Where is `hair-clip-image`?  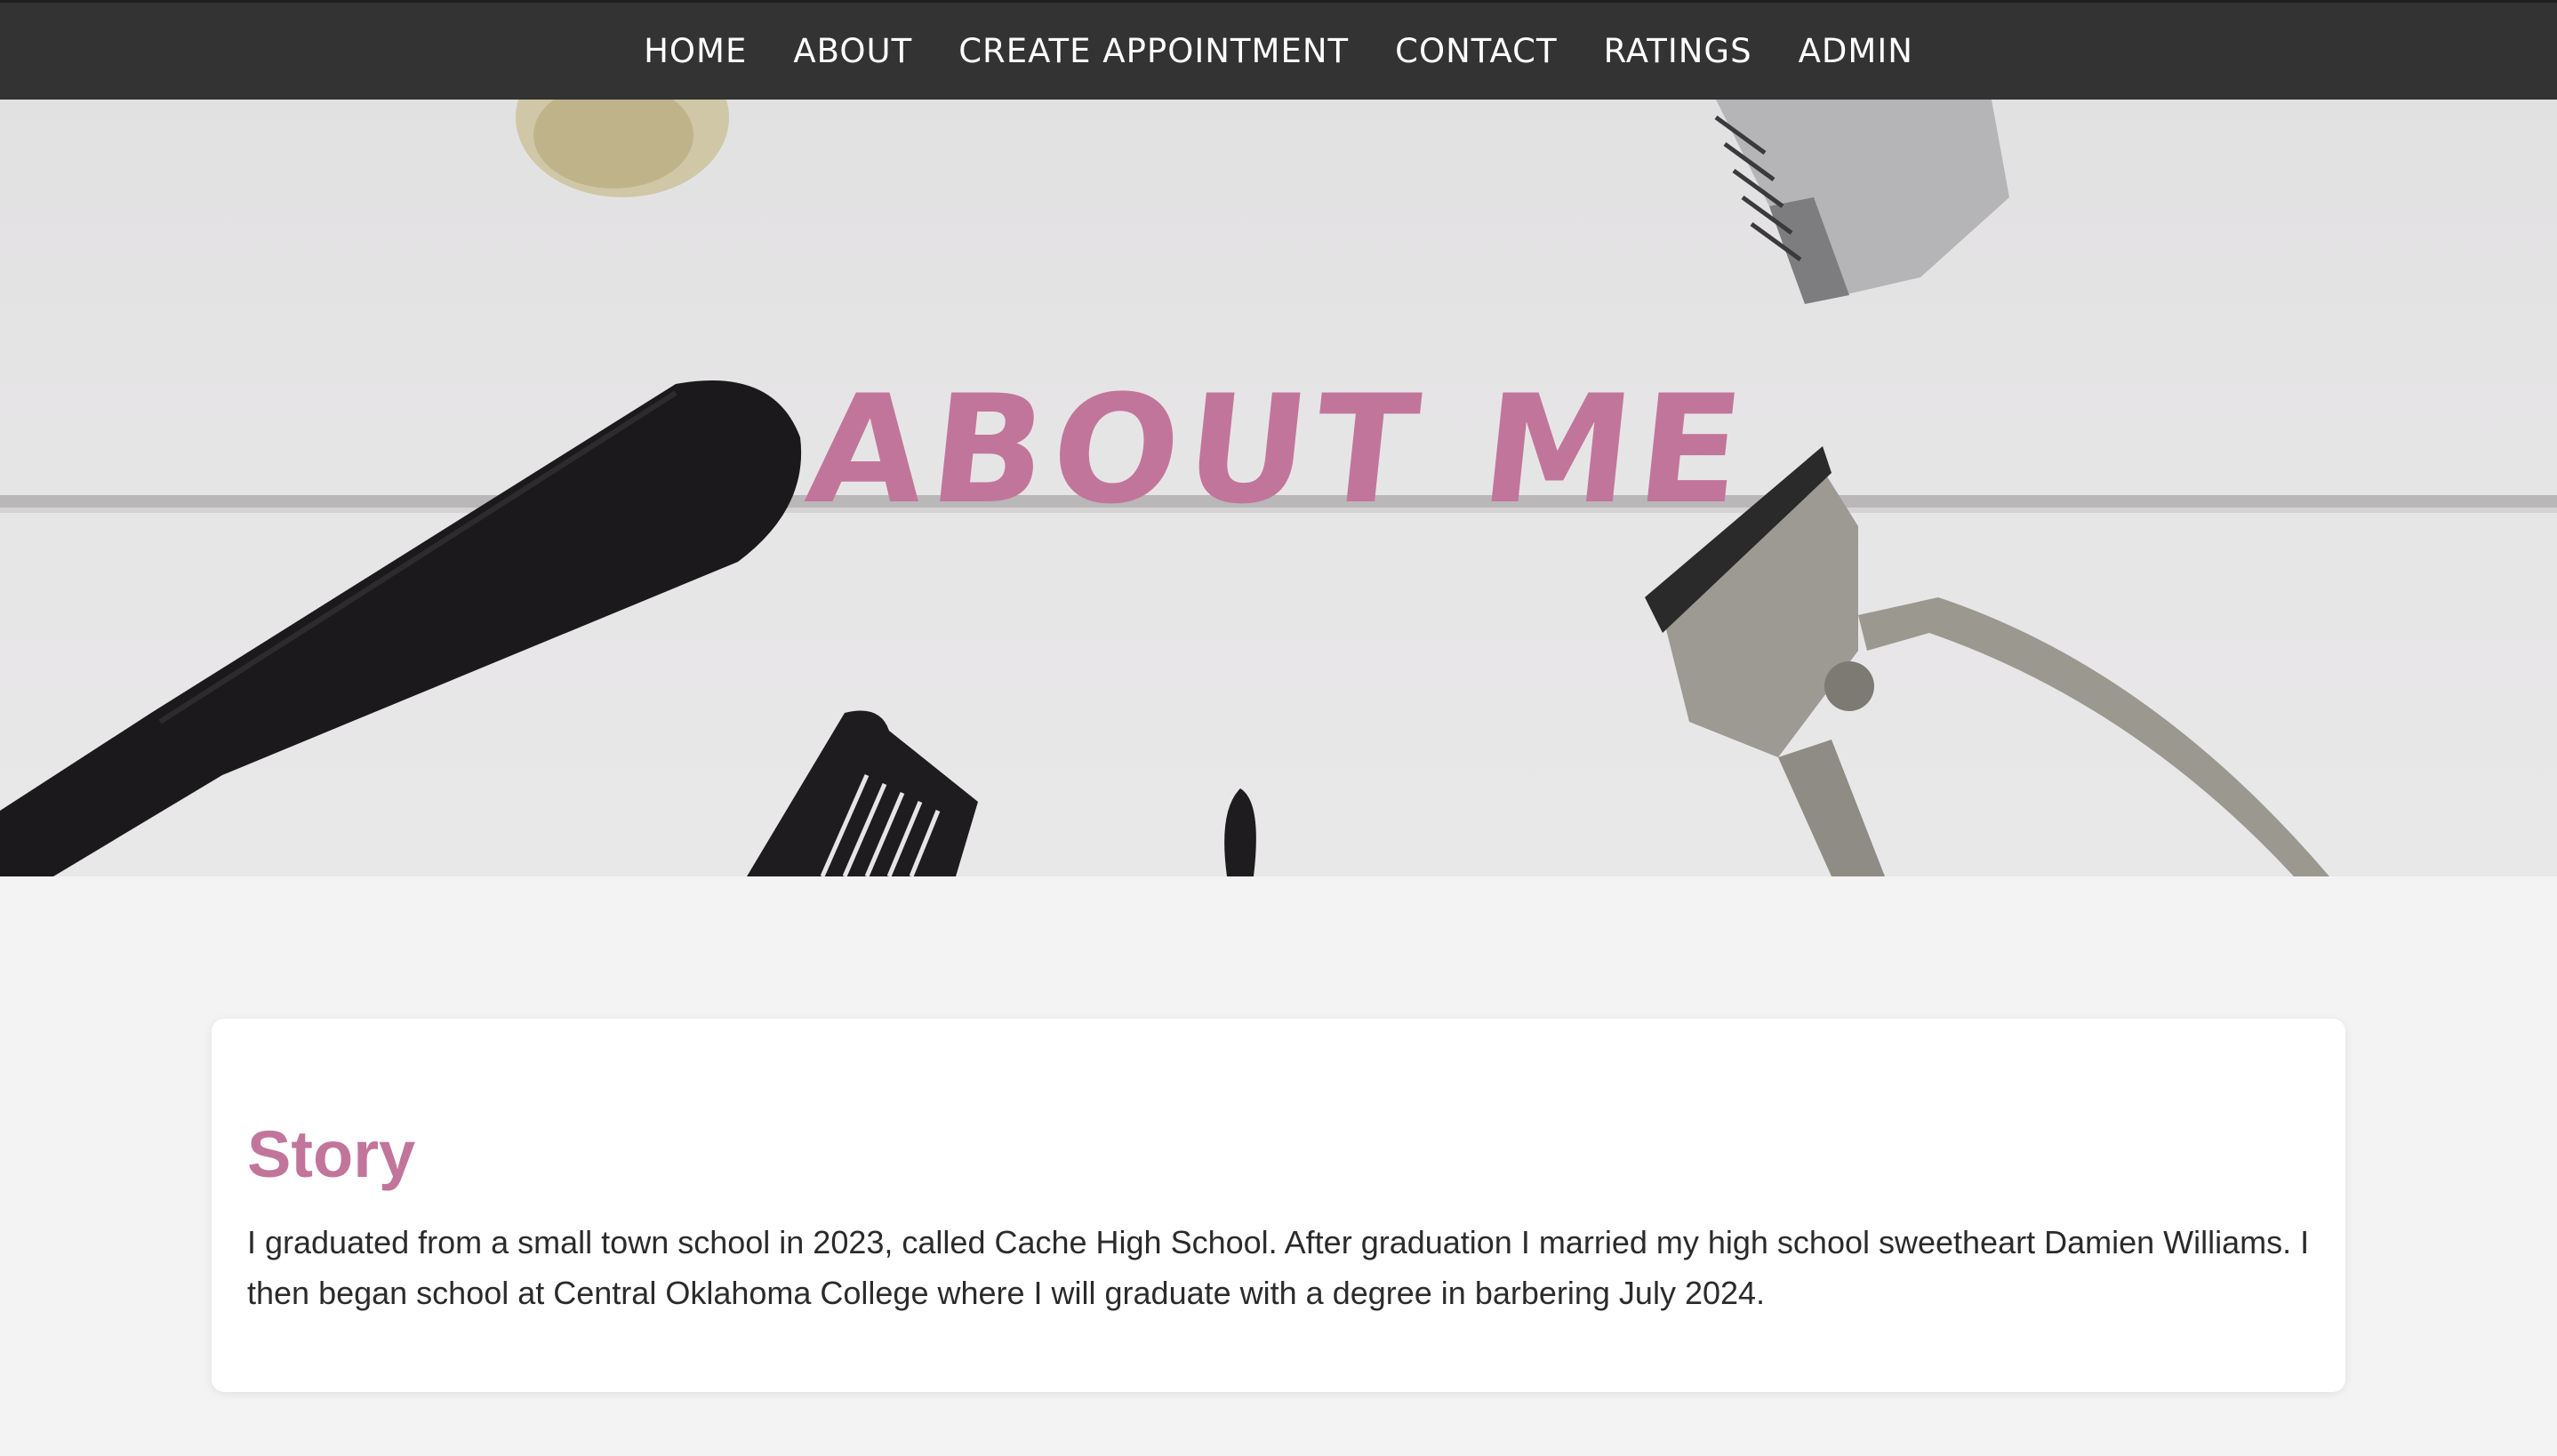 hair-clip-image is located at coordinates (1240, 832).